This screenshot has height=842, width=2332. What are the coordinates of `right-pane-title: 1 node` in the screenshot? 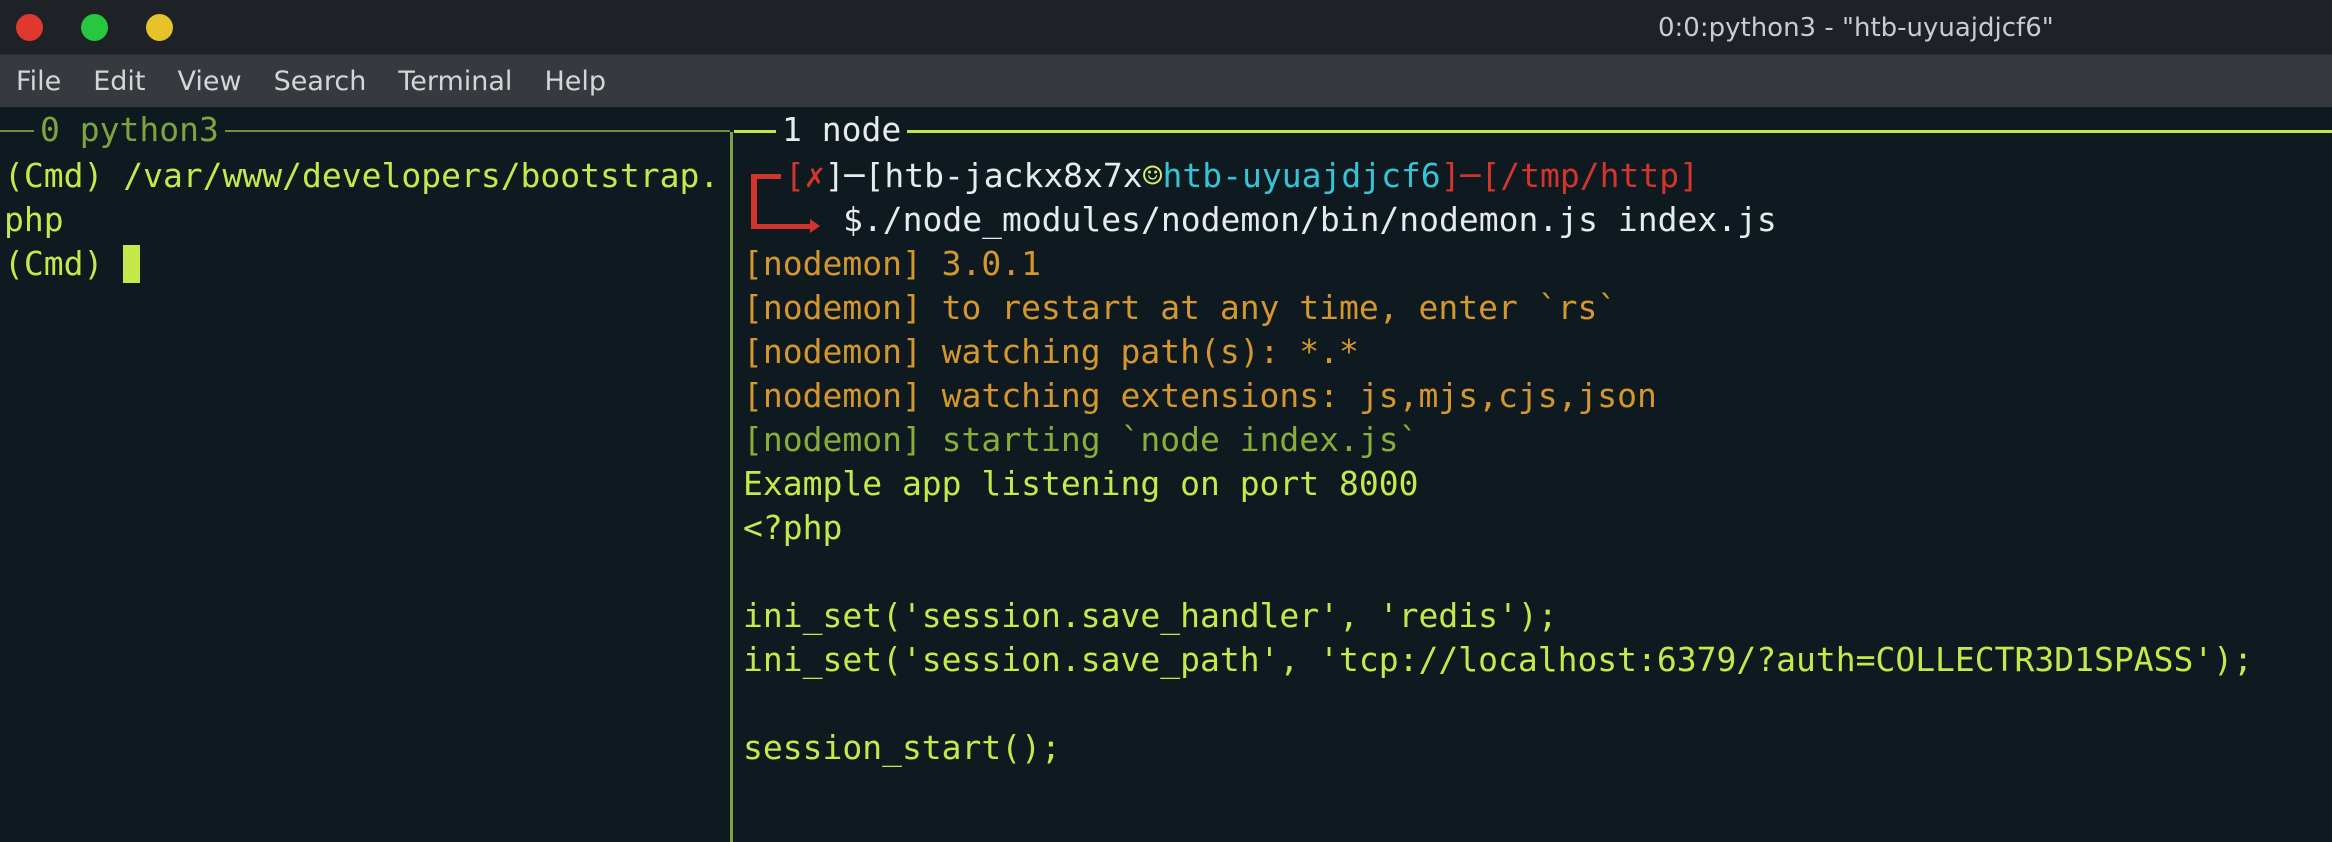 It's located at (842, 130).